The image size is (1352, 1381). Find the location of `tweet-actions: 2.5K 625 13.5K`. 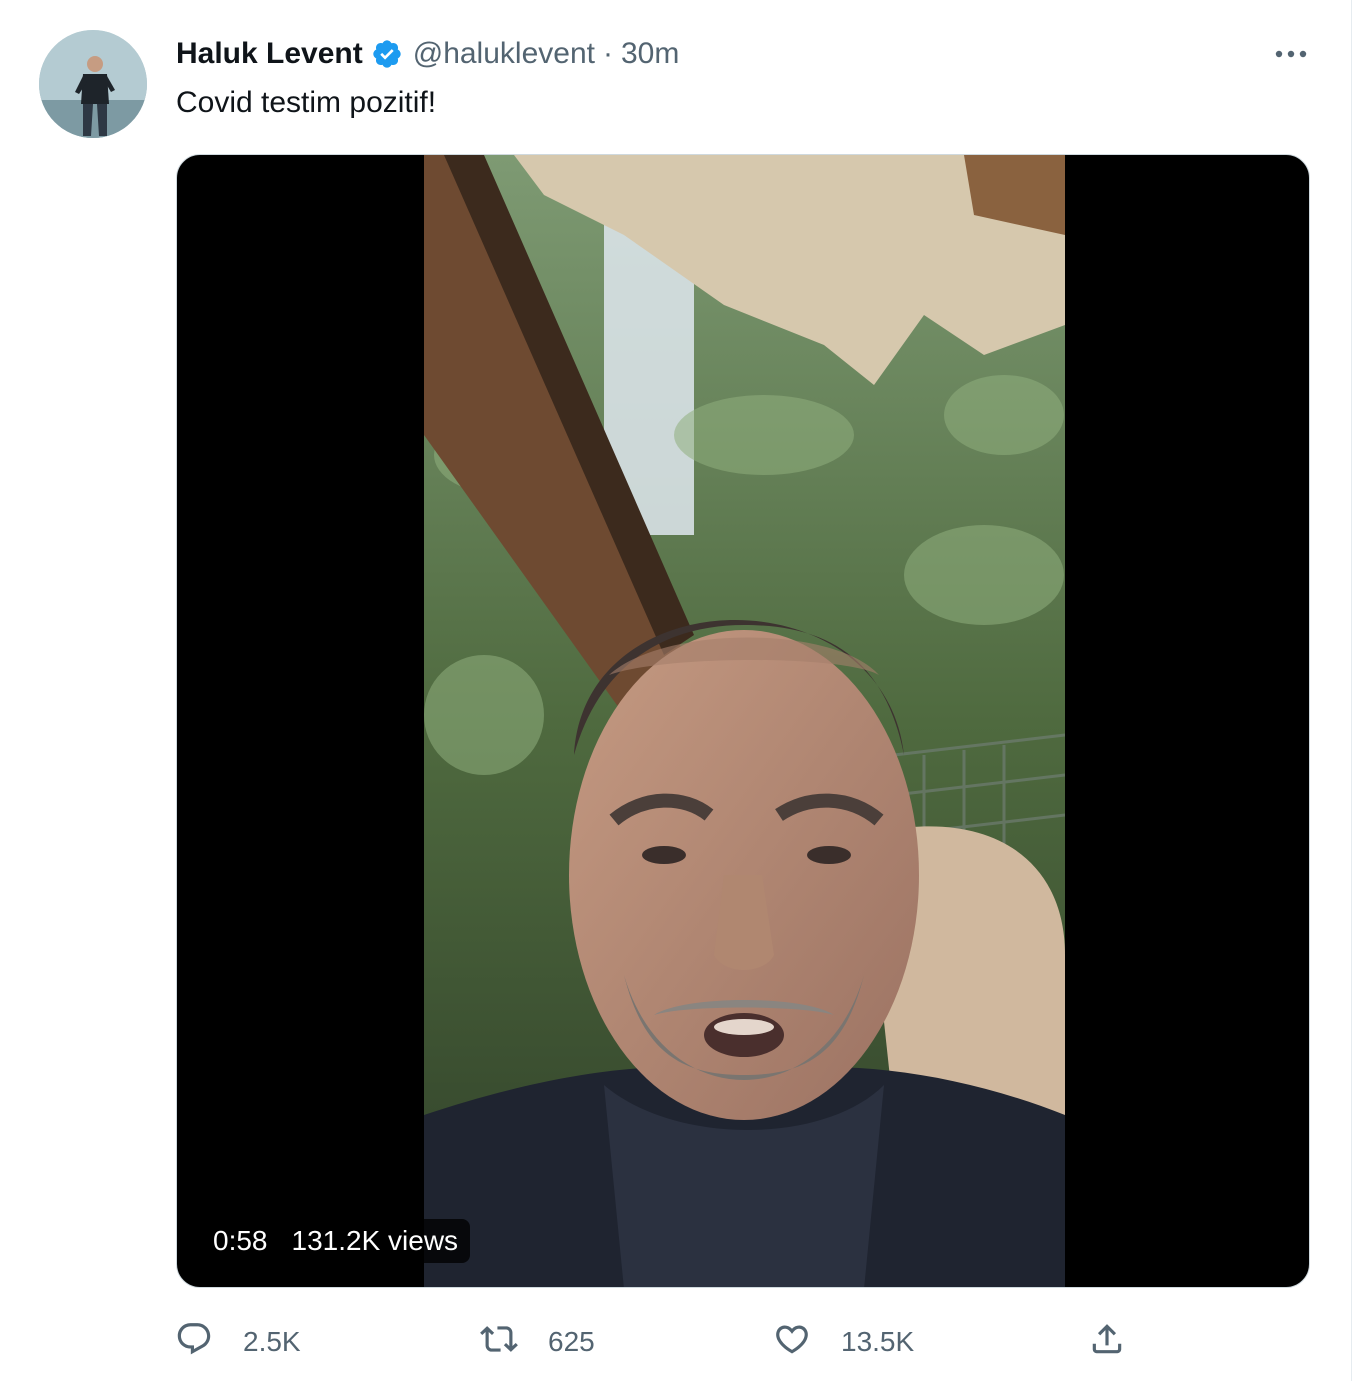

tweet-actions: 2.5K 625 13.5K is located at coordinates (676, 1342).